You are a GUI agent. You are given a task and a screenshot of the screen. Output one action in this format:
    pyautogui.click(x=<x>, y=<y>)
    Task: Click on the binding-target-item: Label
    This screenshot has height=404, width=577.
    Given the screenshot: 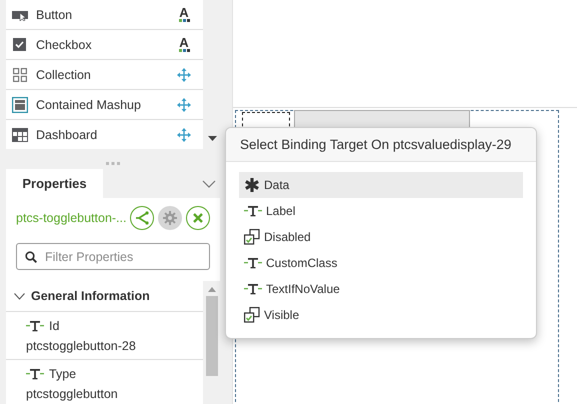 What is the action you would take?
    pyautogui.click(x=381, y=211)
    